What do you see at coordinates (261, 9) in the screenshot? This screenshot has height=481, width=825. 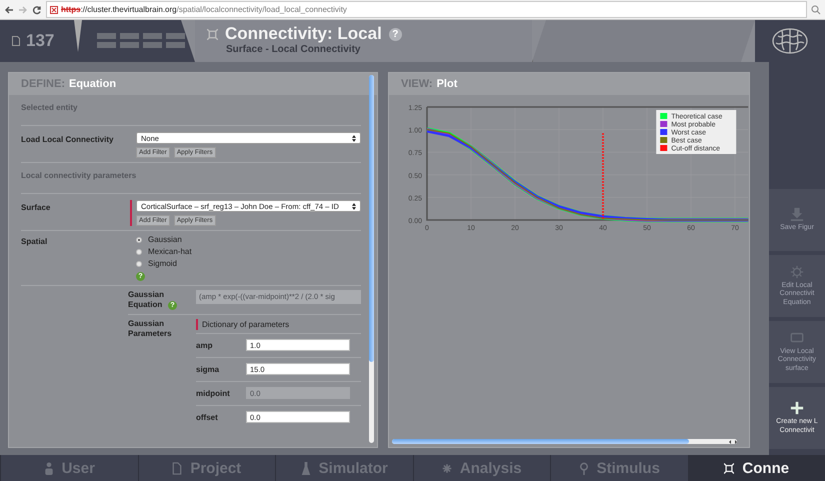 I see `url-path: /spatial/localconnectivity/load_local_connectivity` at bounding box center [261, 9].